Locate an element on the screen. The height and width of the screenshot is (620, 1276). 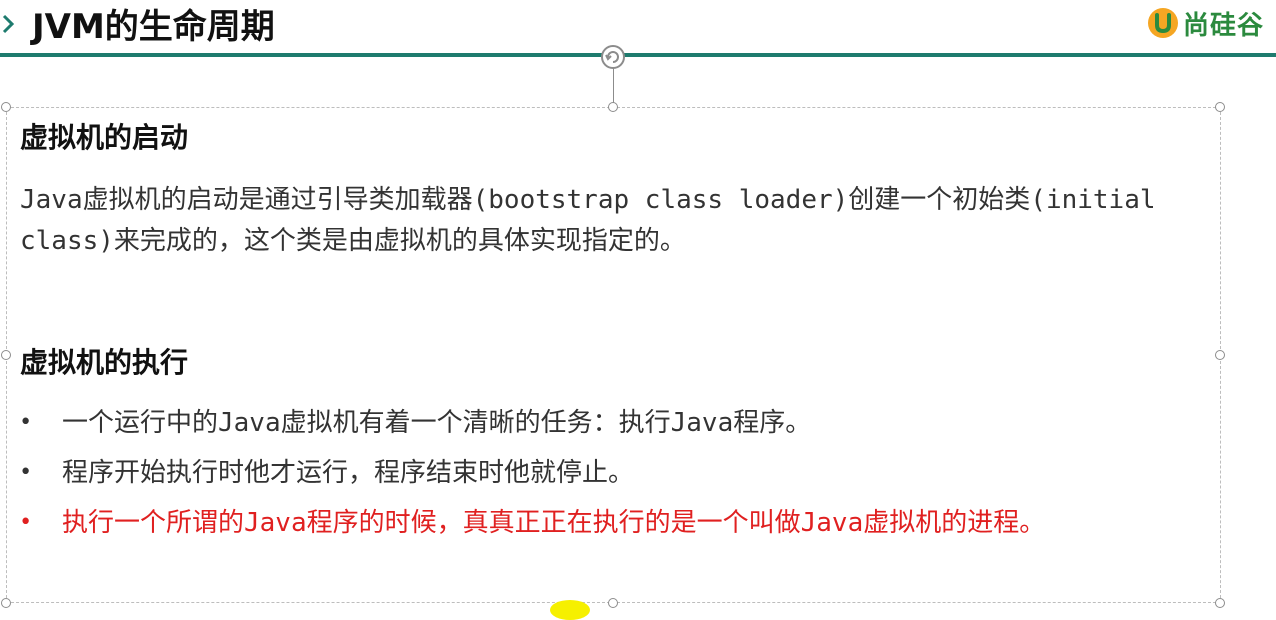
resize-handle-bottom-right is located at coordinates (1220, 603).